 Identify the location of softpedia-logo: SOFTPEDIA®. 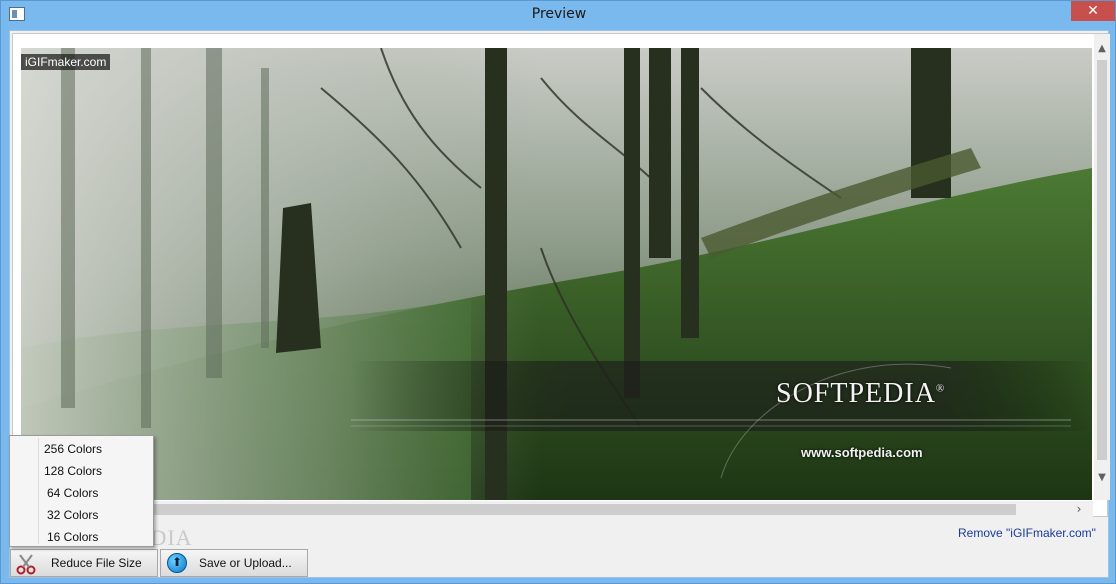
(860, 394).